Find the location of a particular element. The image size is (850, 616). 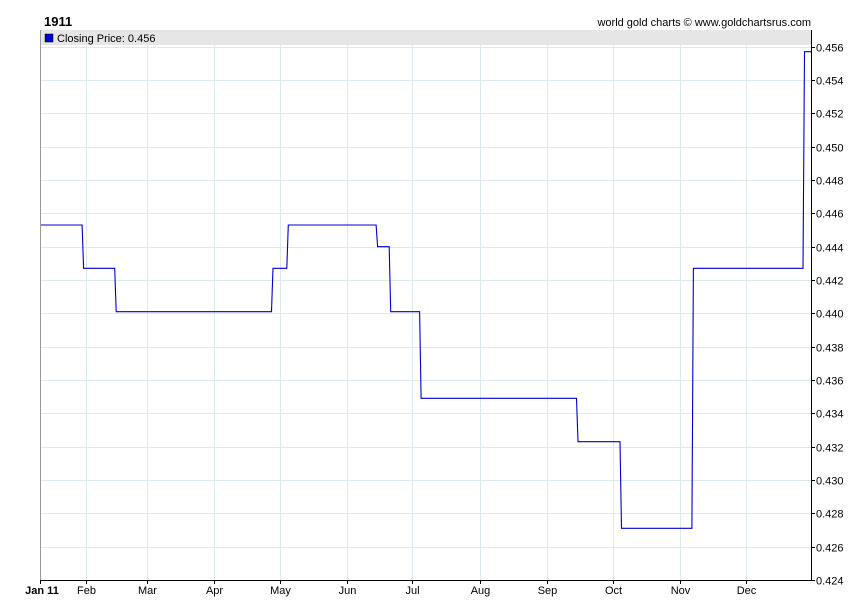

x-tick-group: Jan 11 Feb Mar Apr May Jun Jul Aug Sep Oct Nov Dec is located at coordinates (391, 588).